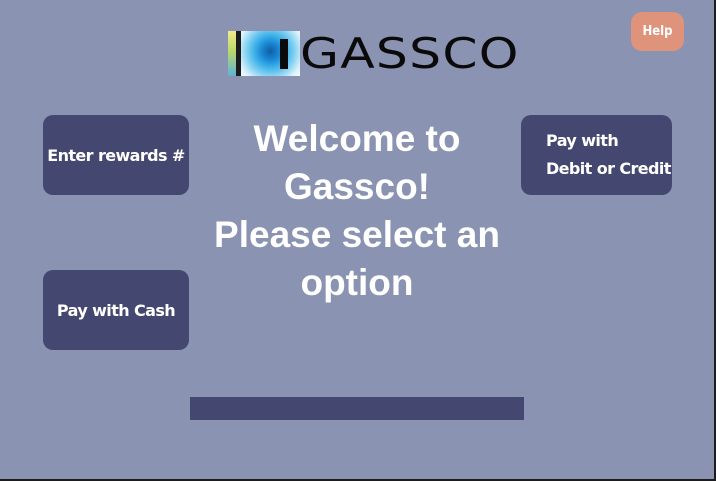 This screenshot has width=716, height=481. Describe the element at coordinates (284, 54) in the screenshot. I see `logo-notch` at that location.